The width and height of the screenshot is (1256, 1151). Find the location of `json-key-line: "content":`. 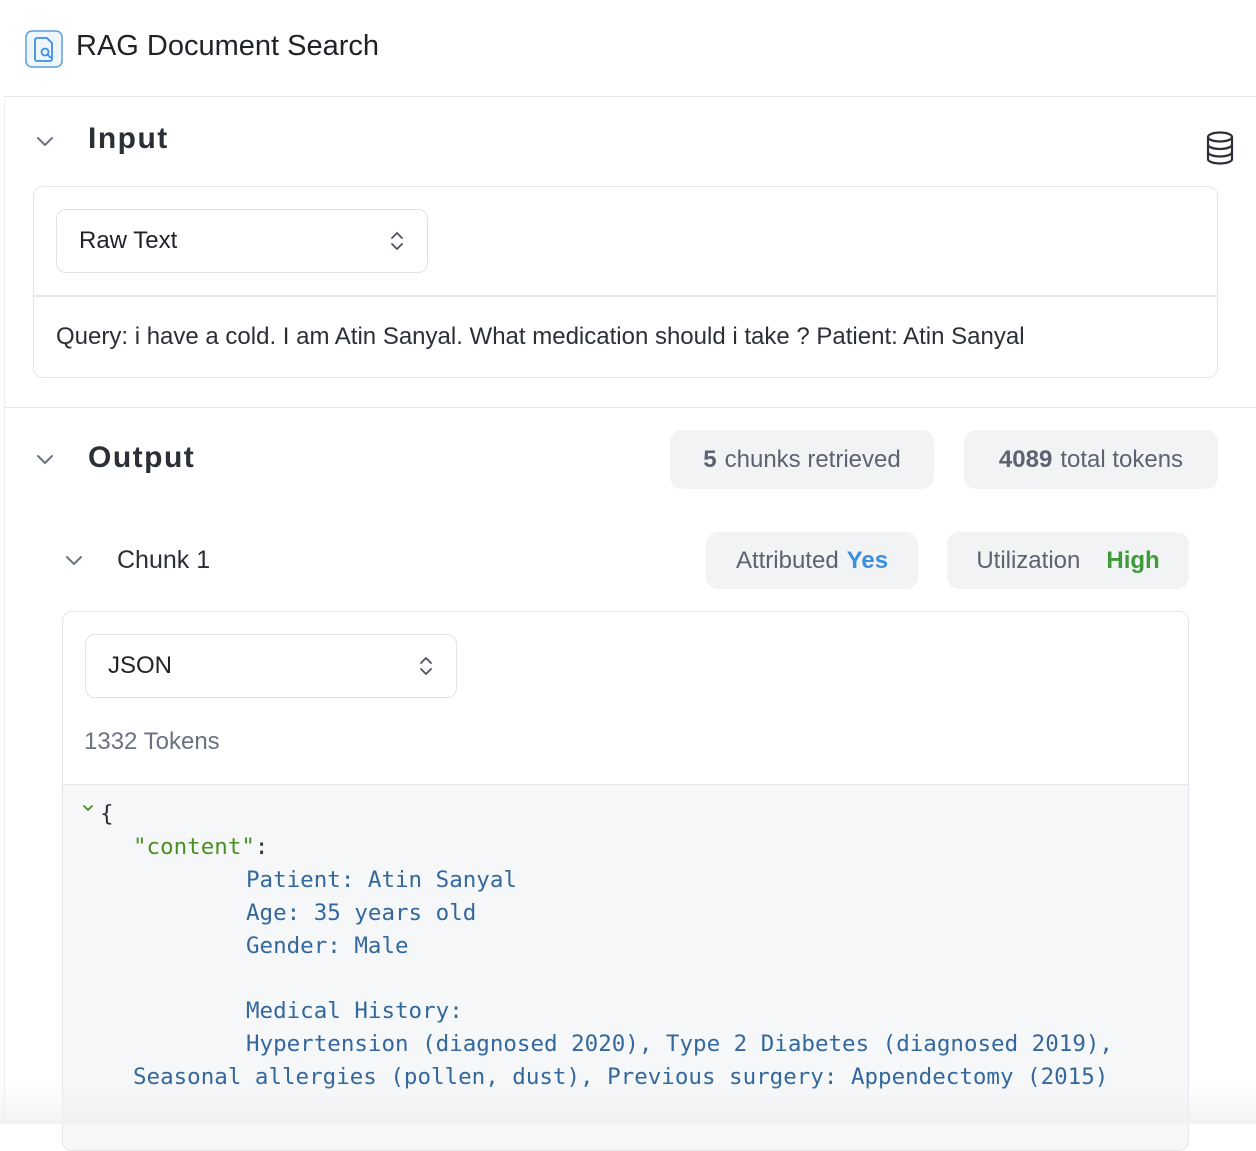

json-key-line: "content": is located at coordinates (200, 847).